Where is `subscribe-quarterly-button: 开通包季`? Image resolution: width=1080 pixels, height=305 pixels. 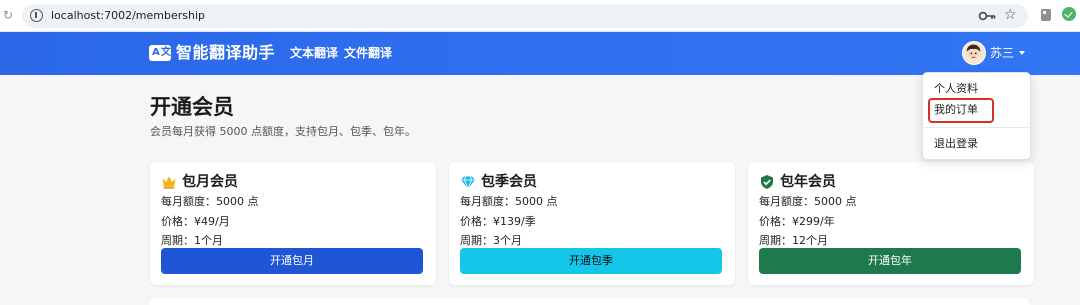 subscribe-quarterly-button: 开通包季 is located at coordinates (591, 261).